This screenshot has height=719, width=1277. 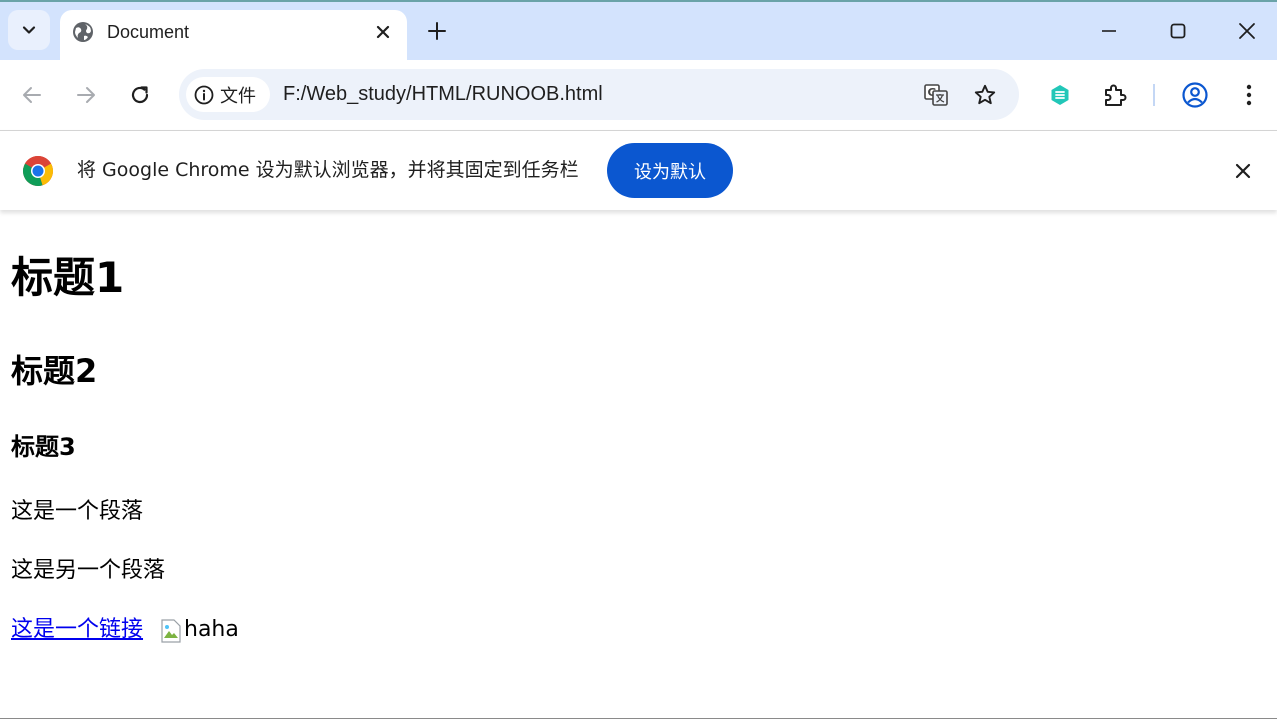 I want to click on toolbar: 文件 F:/Web_study/HTML/RUNOOB.html G, so click(x=638, y=95).